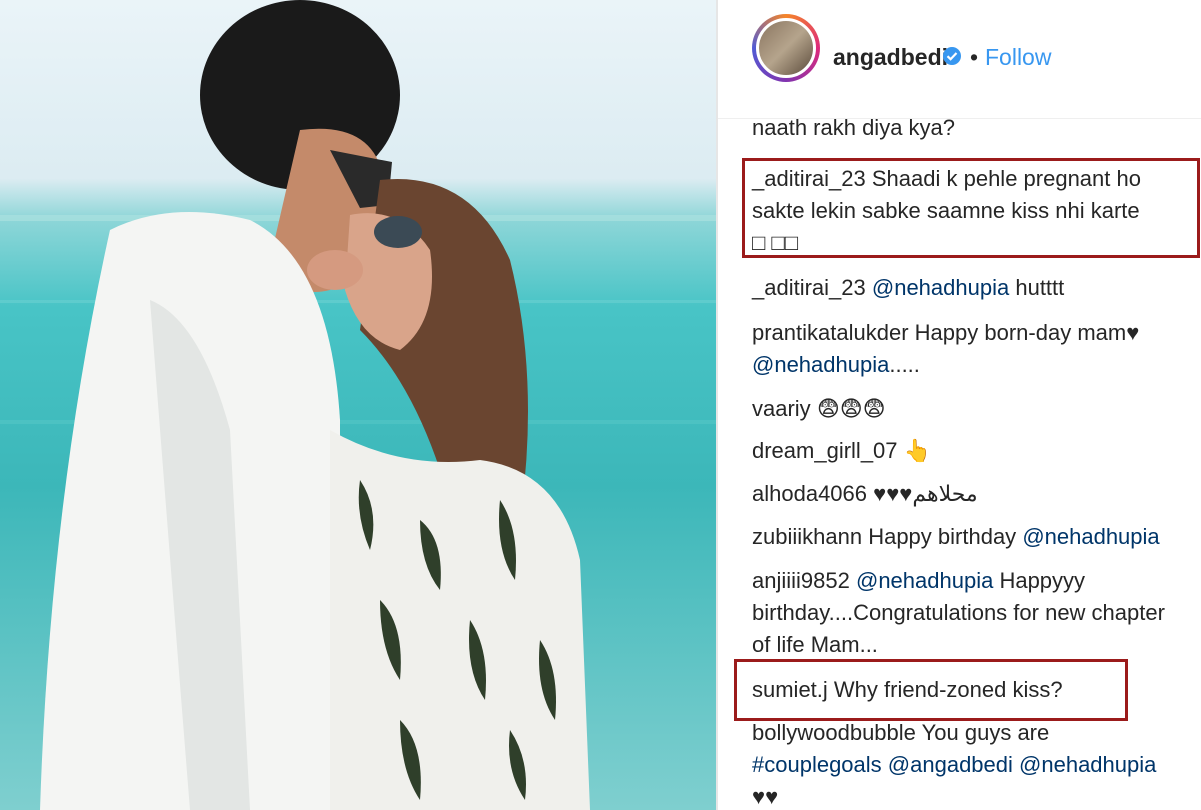 The image size is (1201, 810). What do you see at coordinates (962, 451) in the screenshot?
I see `comment-item: dream_girll_07 👆` at bounding box center [962, 451].